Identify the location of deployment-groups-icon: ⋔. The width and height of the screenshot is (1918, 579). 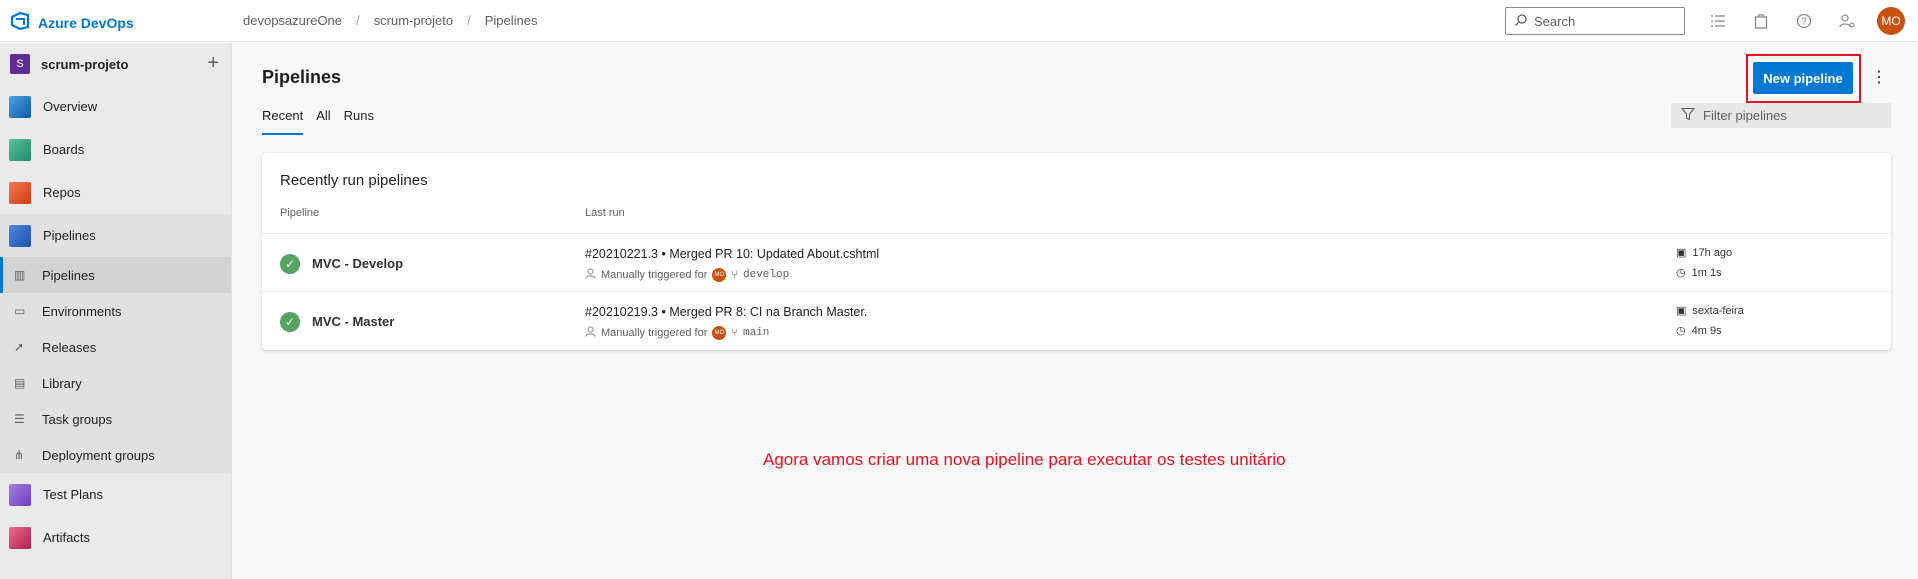
(19, 455).